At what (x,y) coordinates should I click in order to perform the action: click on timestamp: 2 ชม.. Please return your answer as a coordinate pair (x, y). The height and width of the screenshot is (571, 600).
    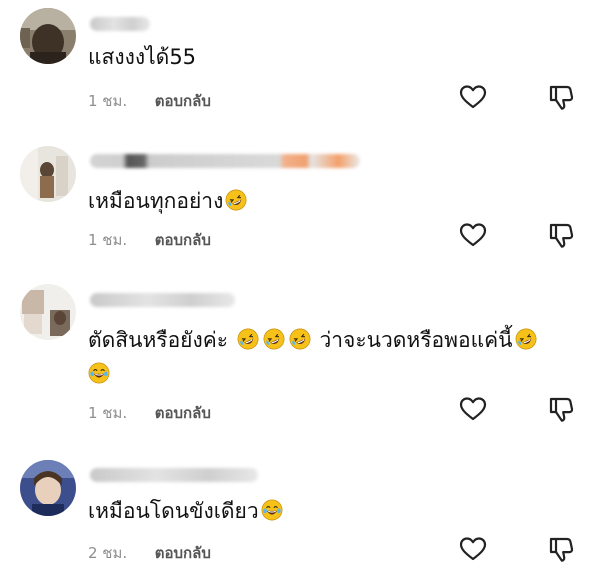
    Looking at the image, I should click on (108, 553).